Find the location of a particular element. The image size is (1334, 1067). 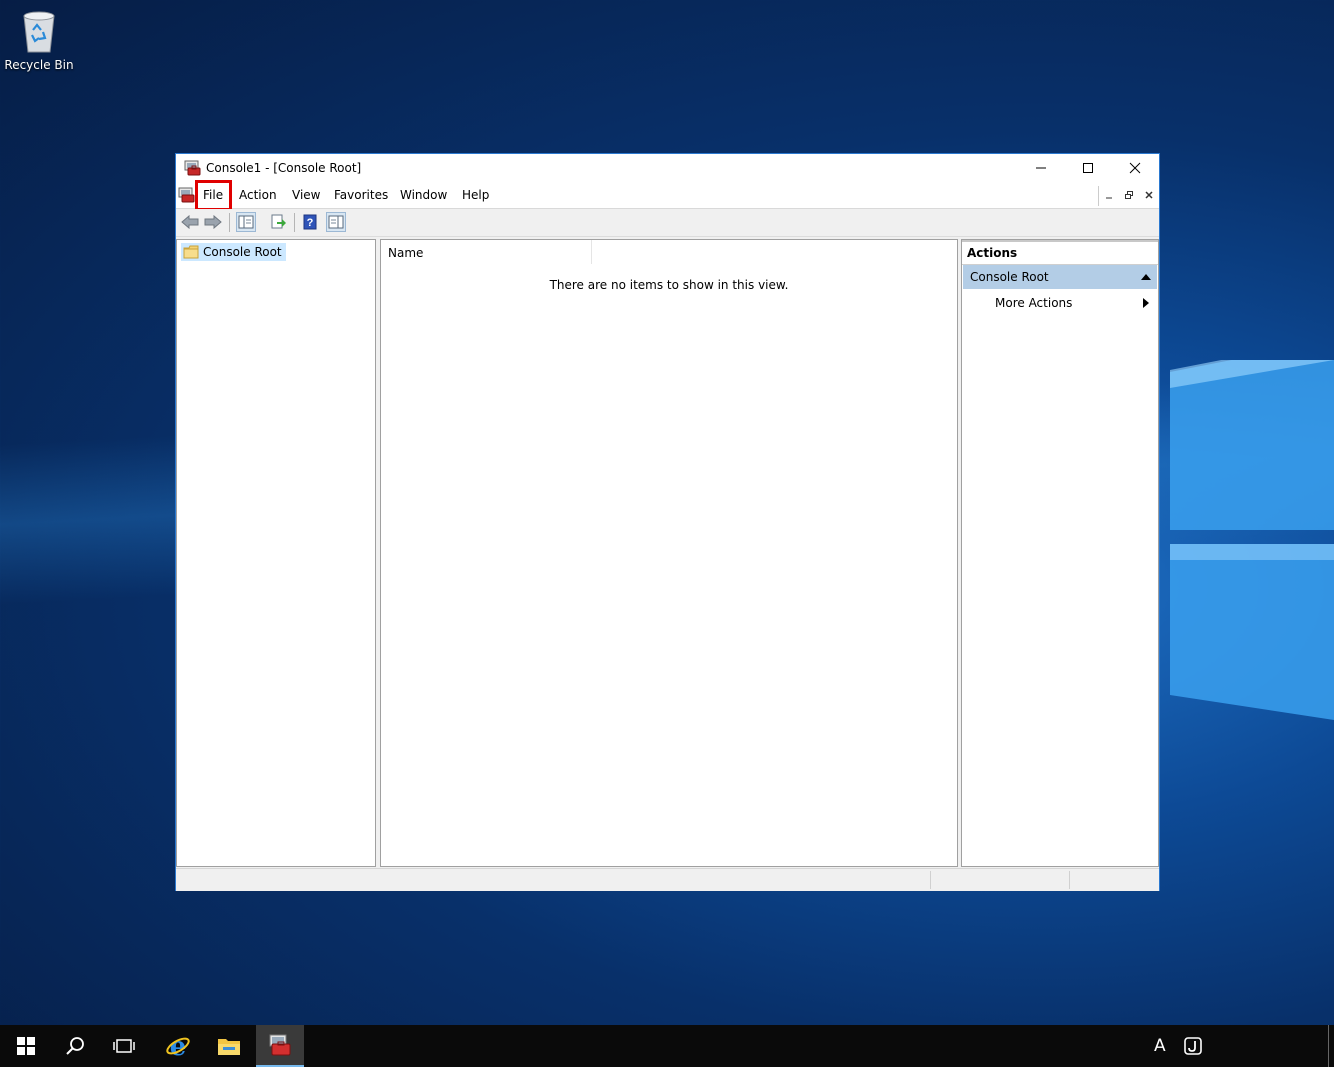

collapse-triangle-icon is located at coordinates (1146, 277).